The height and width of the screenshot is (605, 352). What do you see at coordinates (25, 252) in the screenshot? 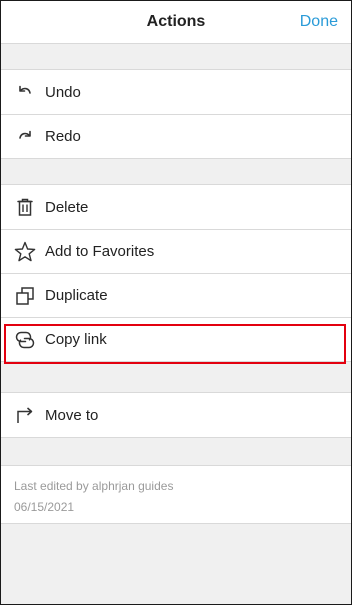
I see `star-icon` at bounding box center [25, 252].